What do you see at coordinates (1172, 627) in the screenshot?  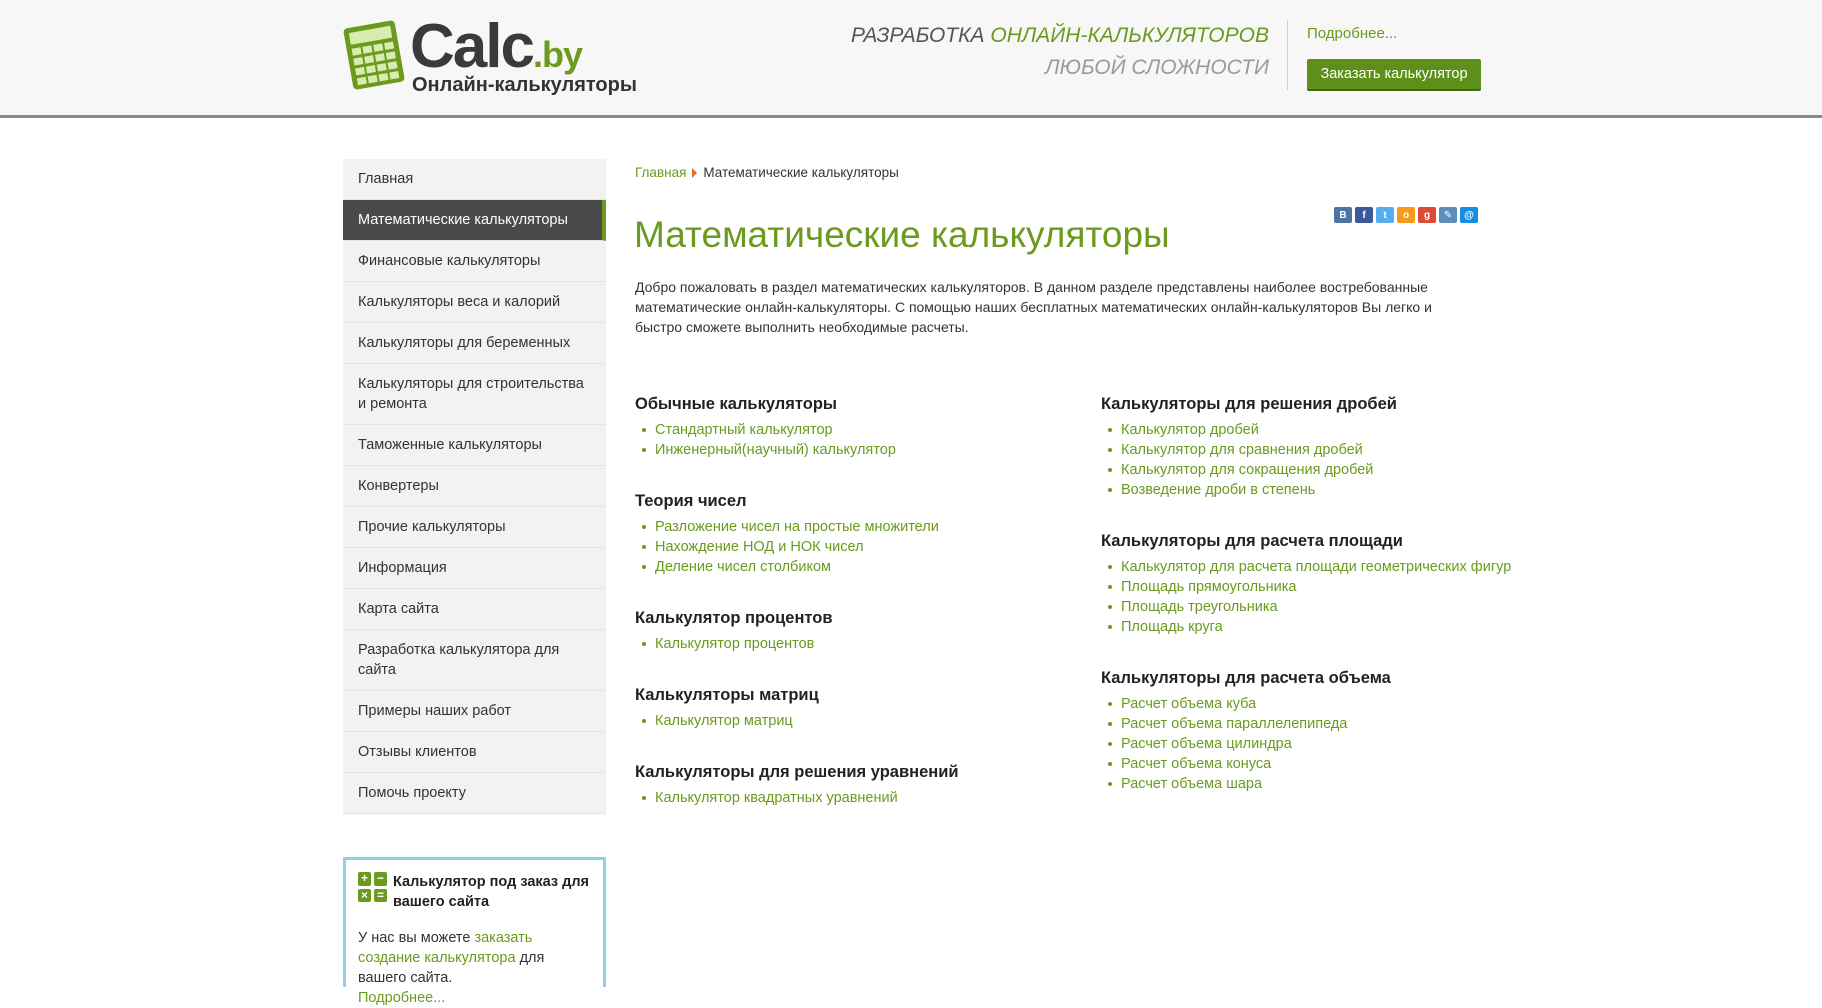 I see `calculator-link: Площадь круга` at bounding box center [1172, 627].